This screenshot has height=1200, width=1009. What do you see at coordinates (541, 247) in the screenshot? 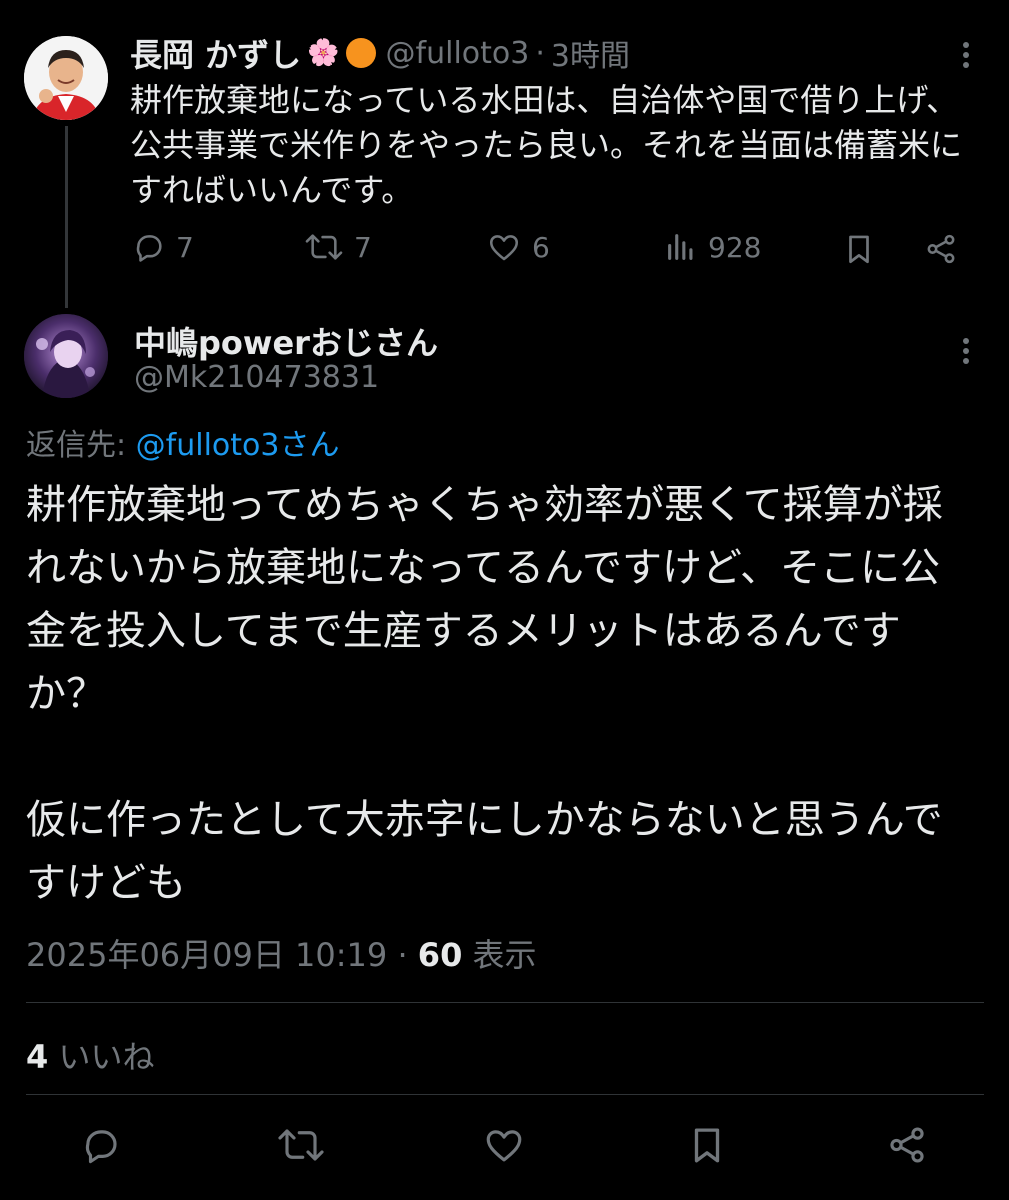
I see `parent-like-count: 6` at bounding box center [541, 247].